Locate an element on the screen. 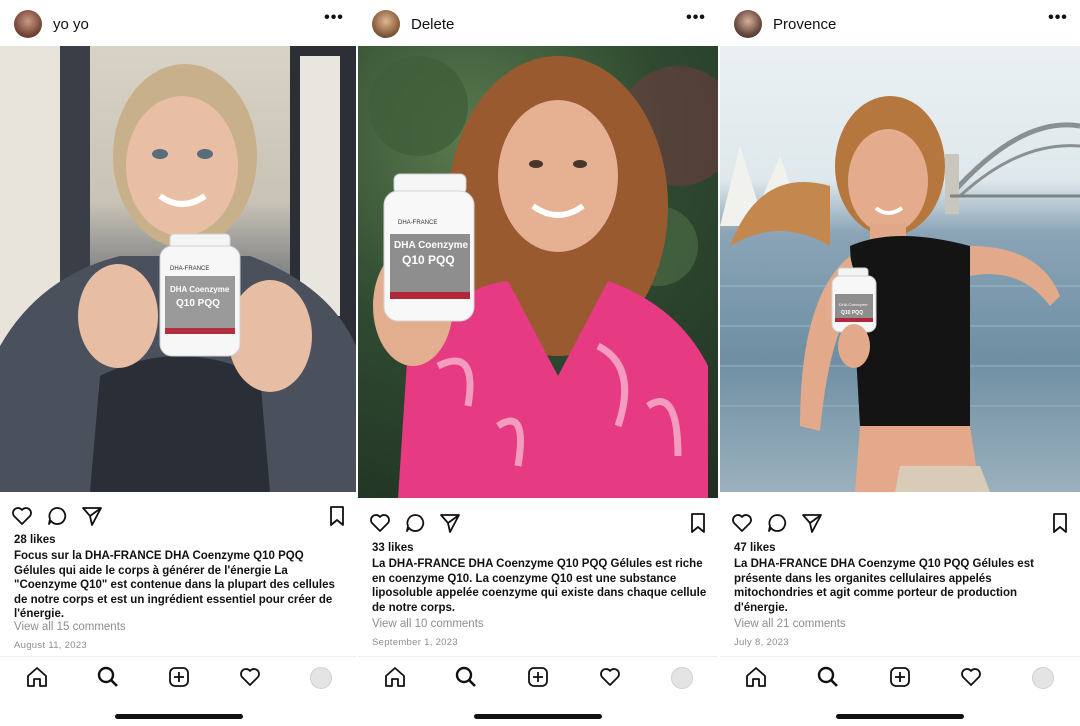 The height and width of the screenshot is (726, 1080). view-comments-link: View all 10 comments is located at coordinates (428, 624).